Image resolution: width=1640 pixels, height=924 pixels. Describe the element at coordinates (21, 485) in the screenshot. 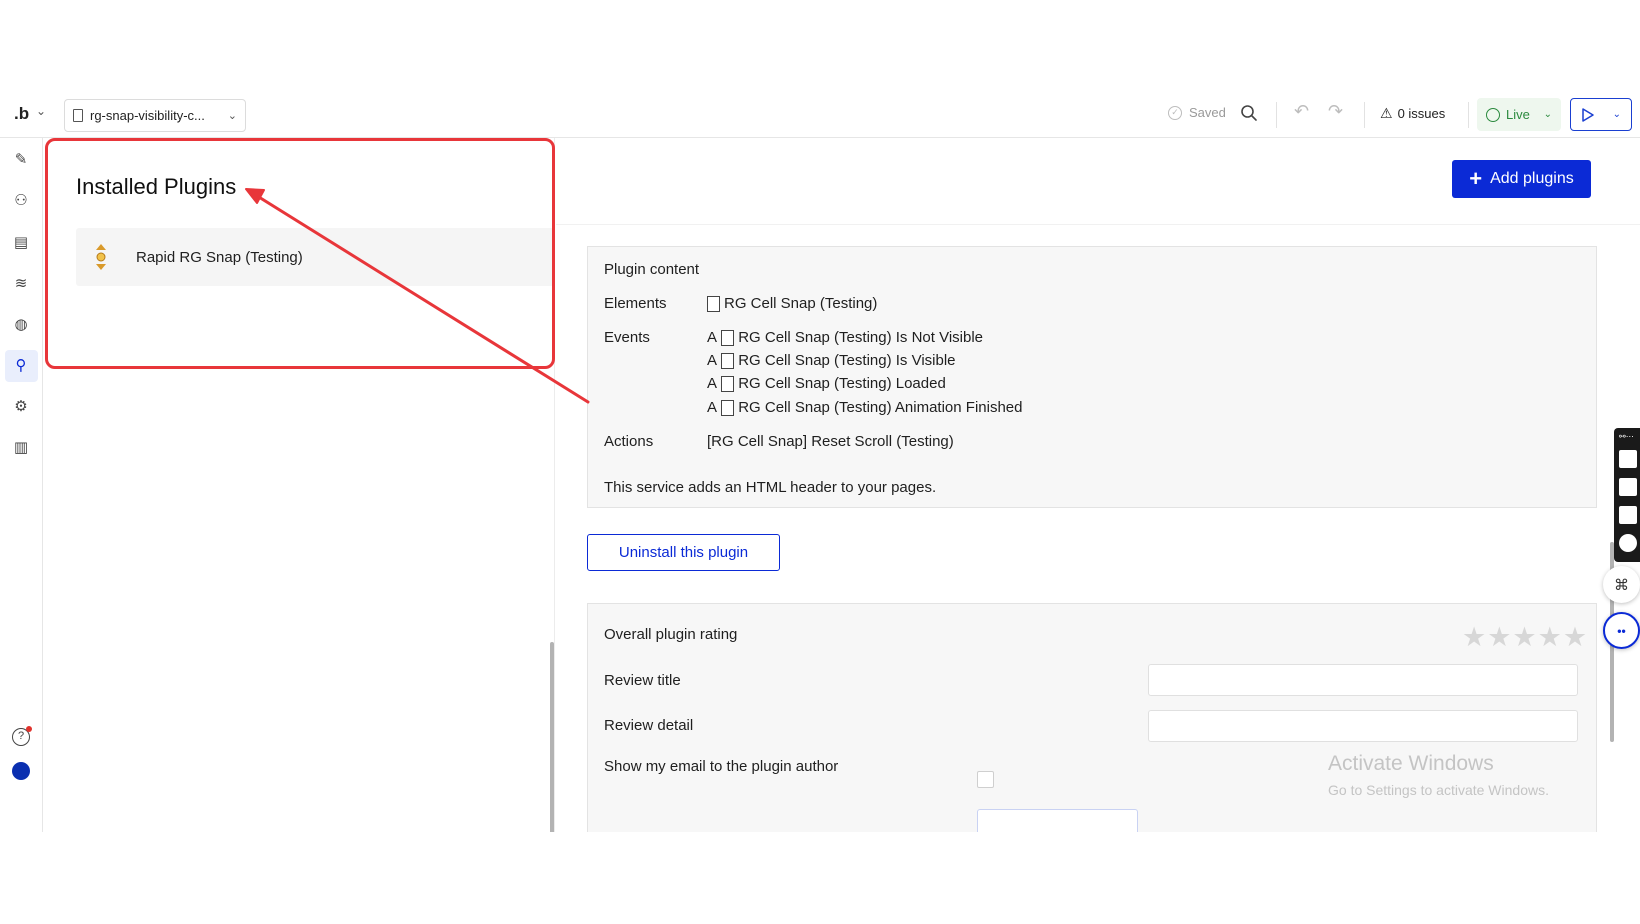

I see `left-icon-rail: ✎ ⚇ ▤ ≋ ◍ ⚲ ⚙ ▥ ?` at that location.